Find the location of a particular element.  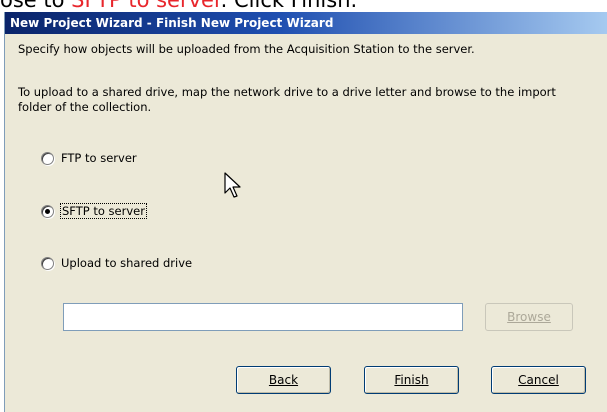

mouse-pointer-icon is located at coordinates (232, 185).